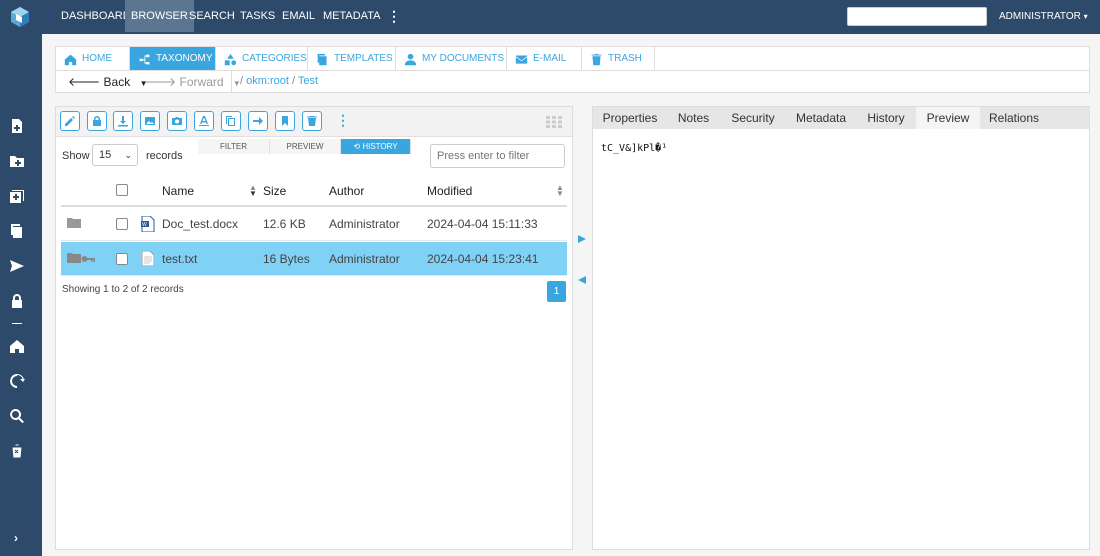  What do you see at coordinates (298, 16) in the screenshot?
I see `nav-email: EMAIL` at bounding box center [298, 16].